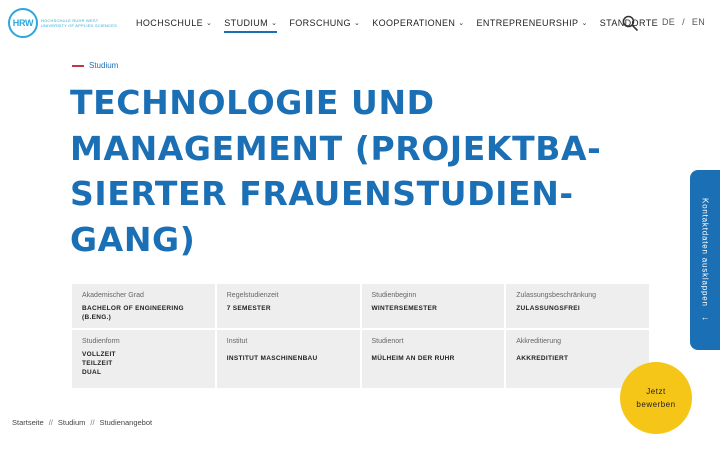 Image resolution: width=720 pixels, height=450 pixels. I want to click on fact-value-line: TEILZEIT, so click(97, 363).